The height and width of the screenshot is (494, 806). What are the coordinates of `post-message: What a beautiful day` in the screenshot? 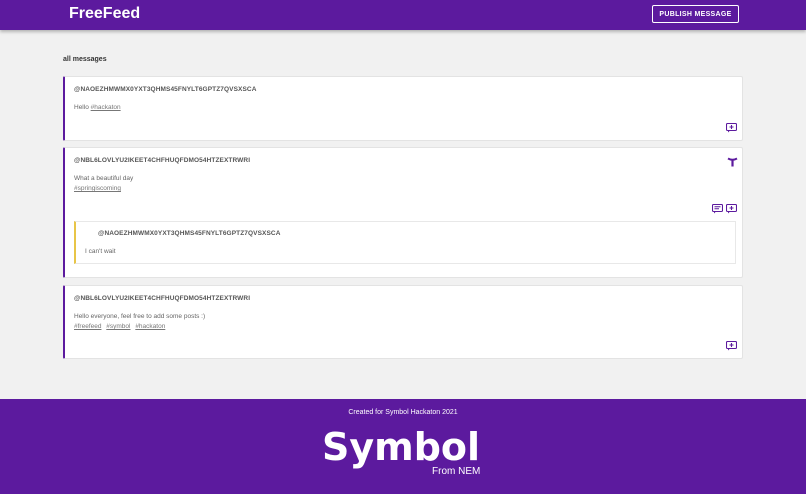 It's located at (104, 178).